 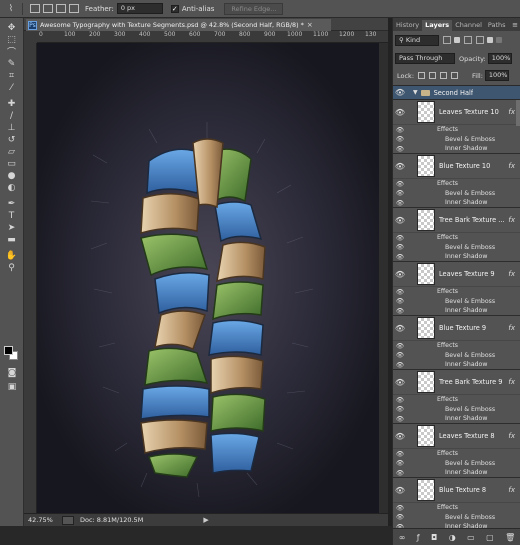 What do you see at coordinates (407, 25) in the screenshot?
I see `tab-history: History` at bounding box center [407, 25].